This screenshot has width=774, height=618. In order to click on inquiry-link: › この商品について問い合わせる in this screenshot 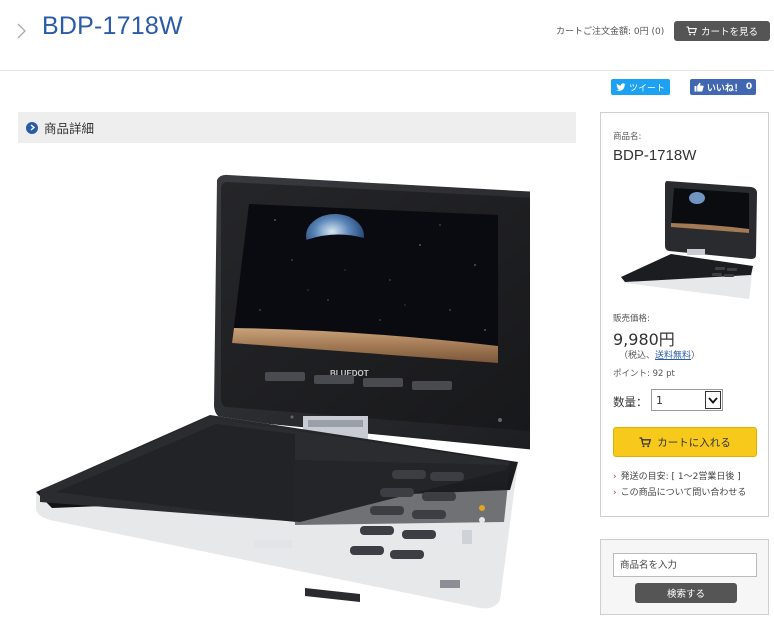, I will do `click(679, 491)`.